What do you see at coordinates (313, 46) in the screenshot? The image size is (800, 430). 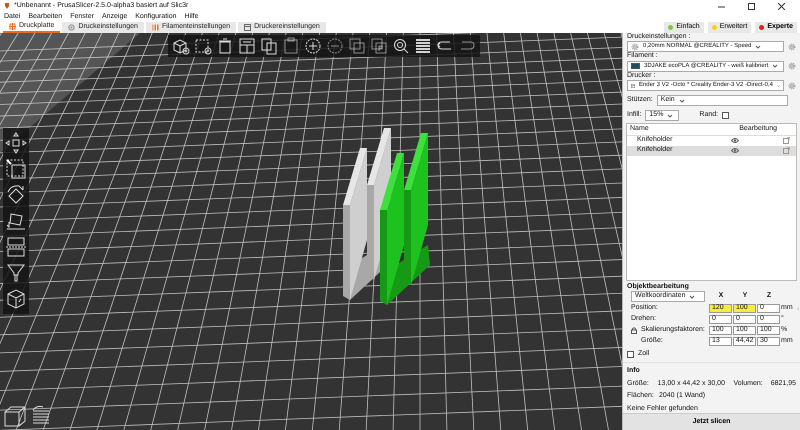 I see `plus-circle-icon` at bounding box center [313, 46].